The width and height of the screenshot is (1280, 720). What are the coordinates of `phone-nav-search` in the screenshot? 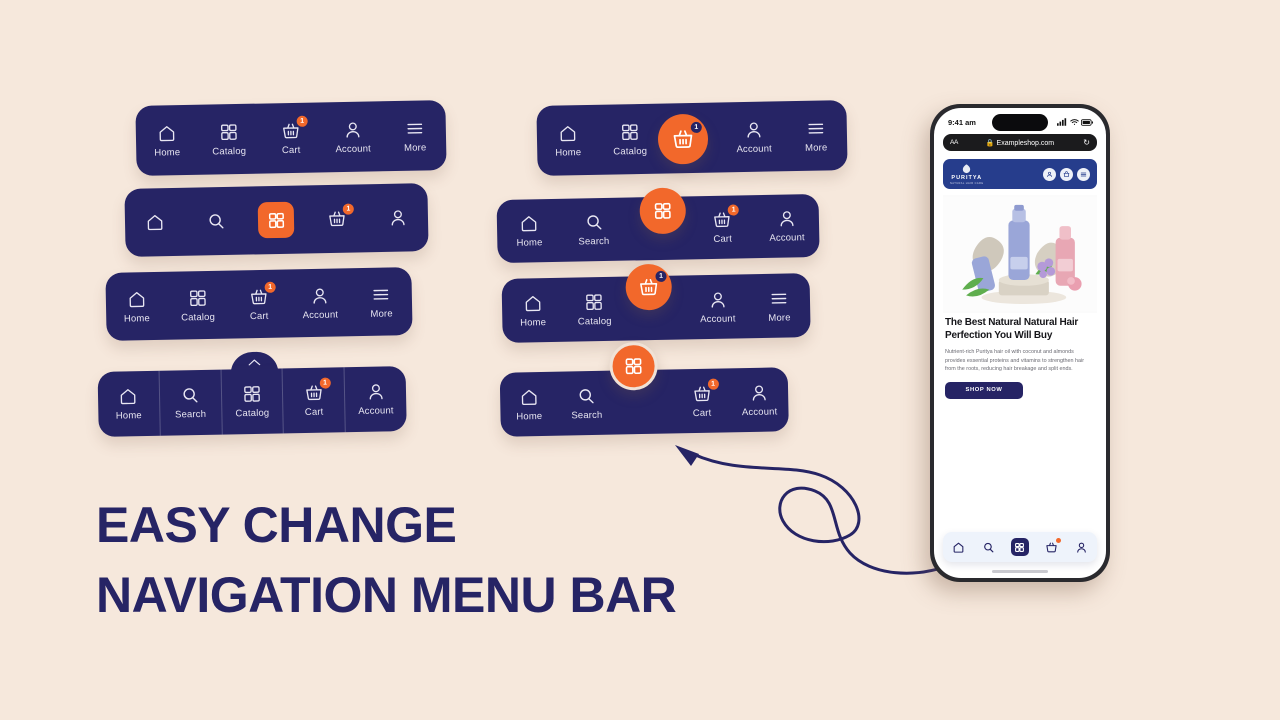 It's located at (989, 547).